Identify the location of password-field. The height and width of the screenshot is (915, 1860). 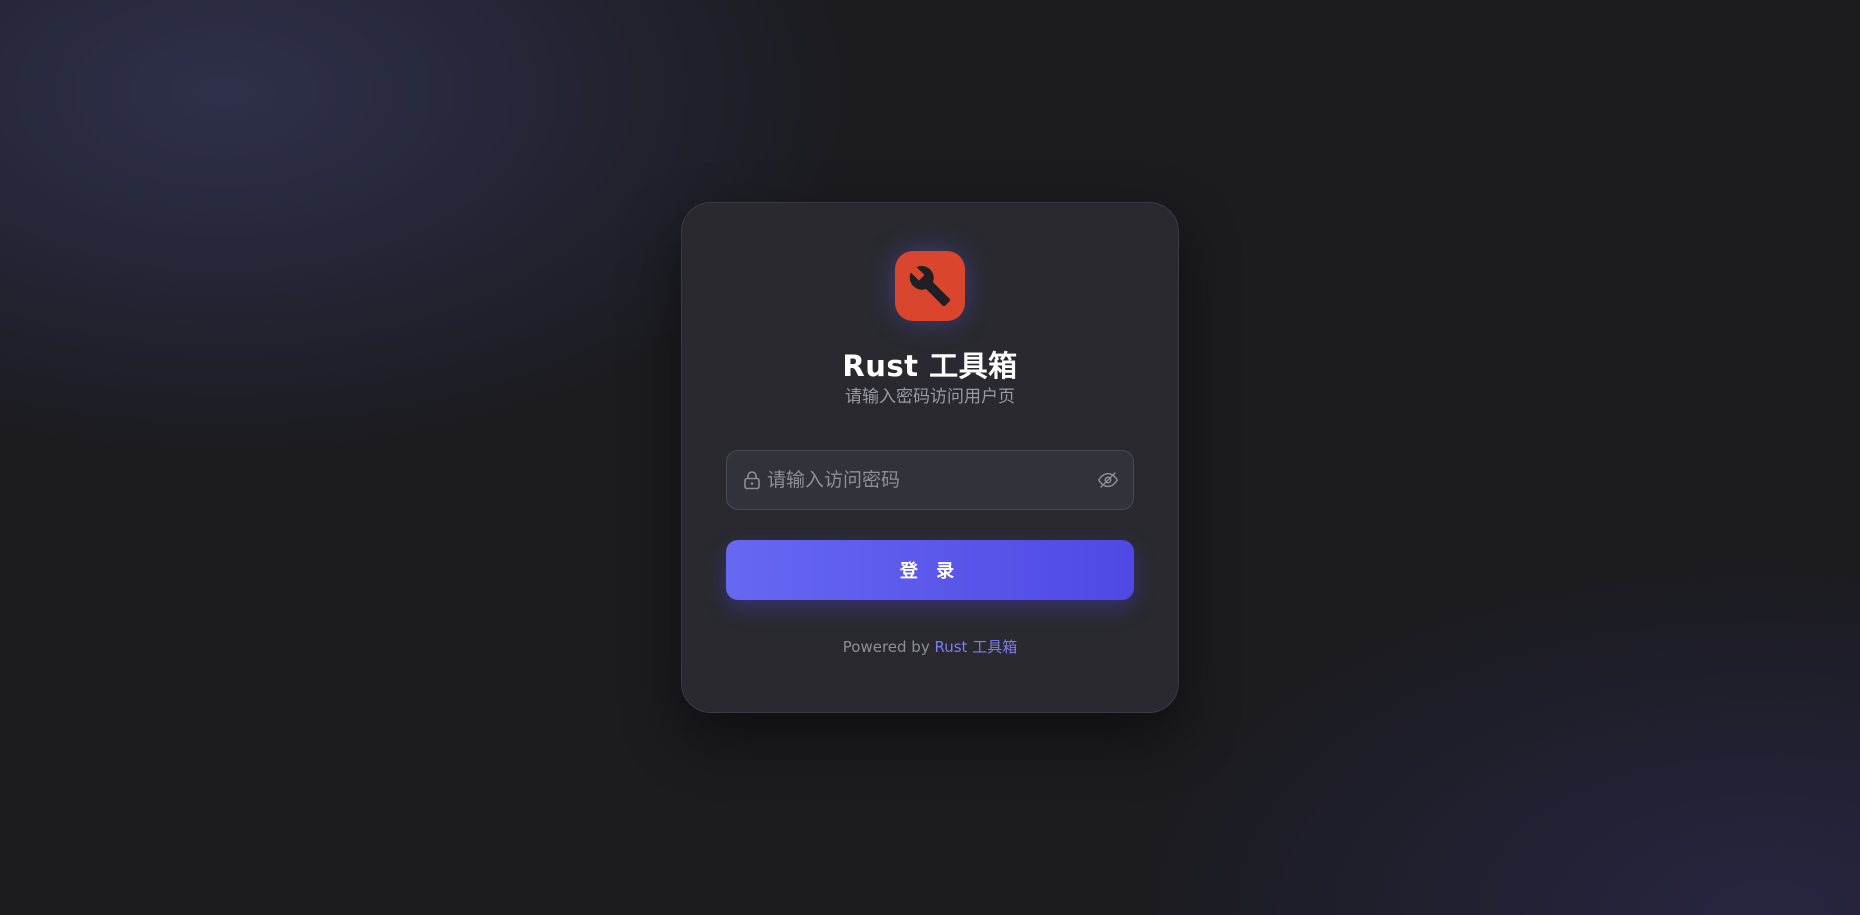
(930, 480).